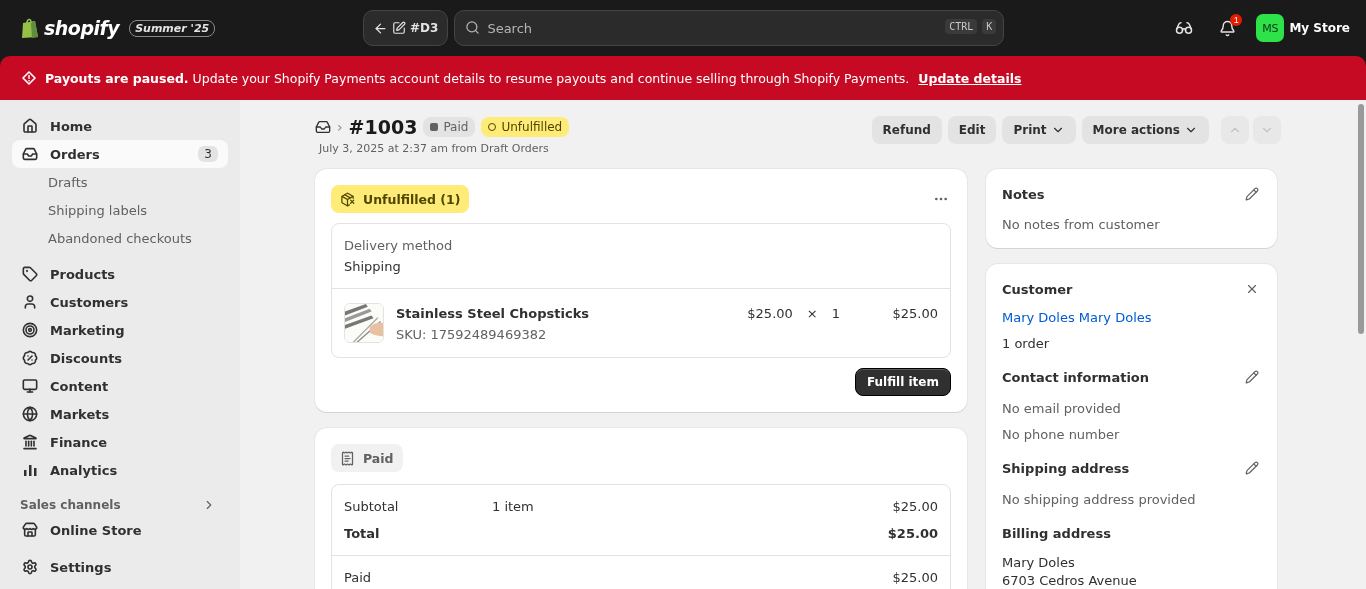  What do you see at coordinates (1039, 562) in the screenshot?
I see `address-line: Mary Doles` at bounding box center [1039, 562].